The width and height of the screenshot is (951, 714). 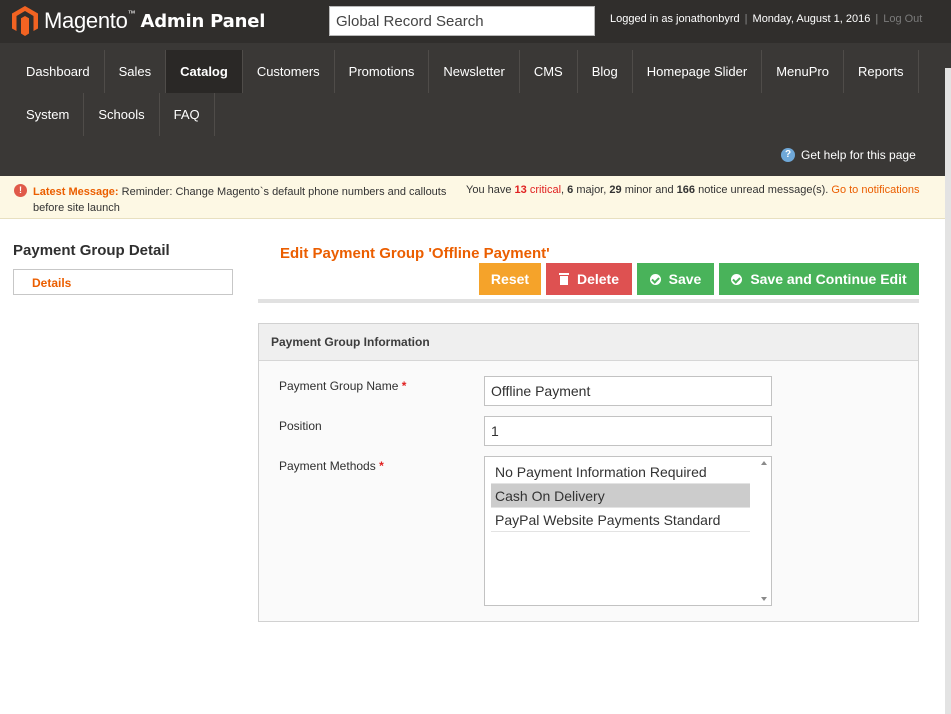 What do you see at coordinates (52, 283) in the screenshot?
I see `tab-details-label: Details` at bounding box center [52, 283].